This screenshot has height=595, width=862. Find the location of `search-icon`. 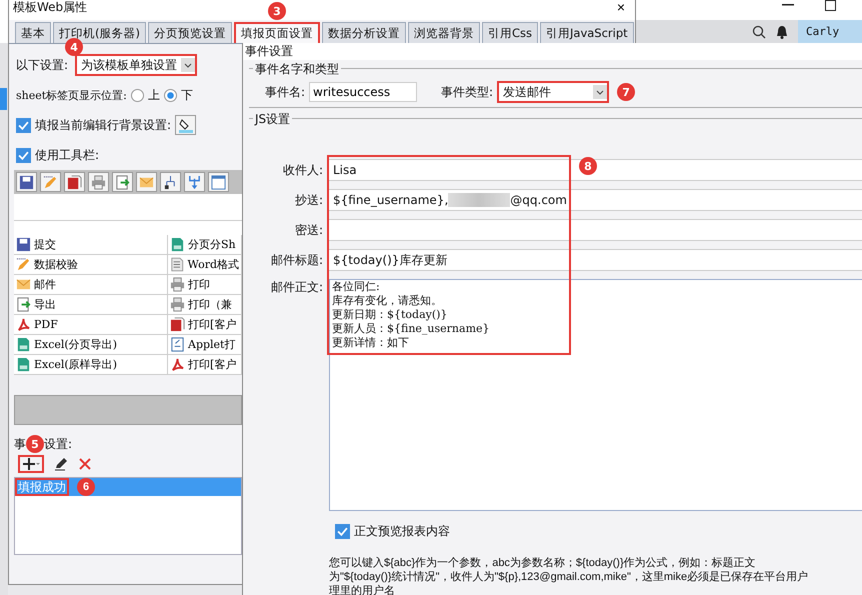

search-icon is located at coordinates (759, 31).